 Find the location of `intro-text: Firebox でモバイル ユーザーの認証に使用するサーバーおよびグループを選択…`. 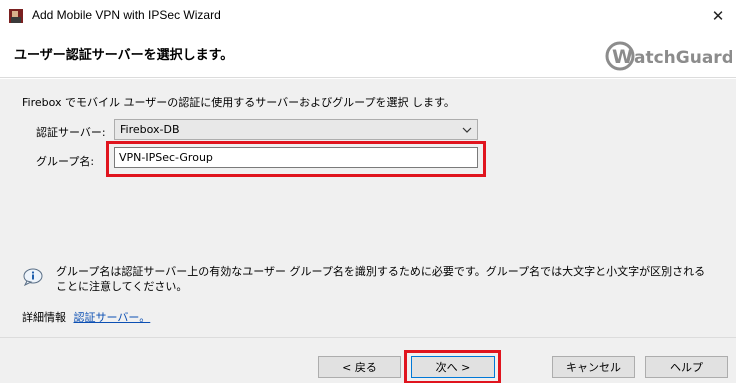

intro-text: Firebox でモバイル ユーザーの認証に使用するサーバーおよびグループを選択… is located at coordinates (238, 102).